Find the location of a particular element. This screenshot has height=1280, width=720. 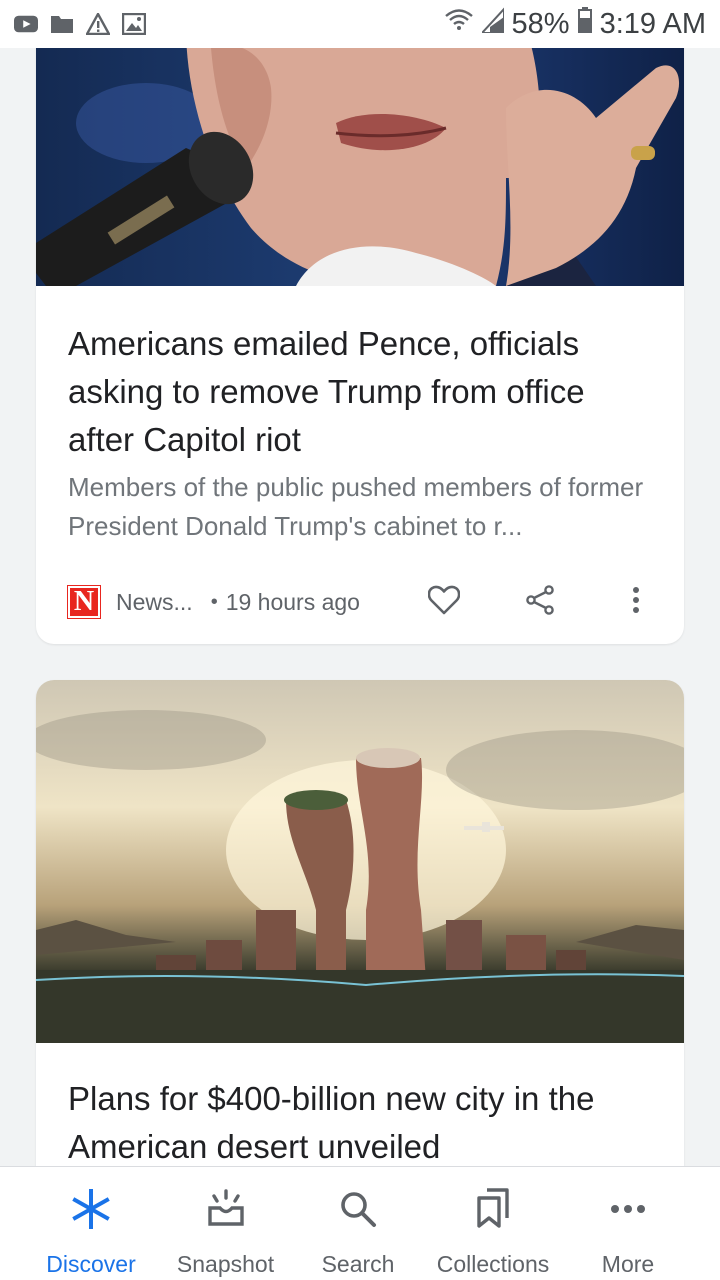

nav-label: More is located at coordinates (628, 1264).